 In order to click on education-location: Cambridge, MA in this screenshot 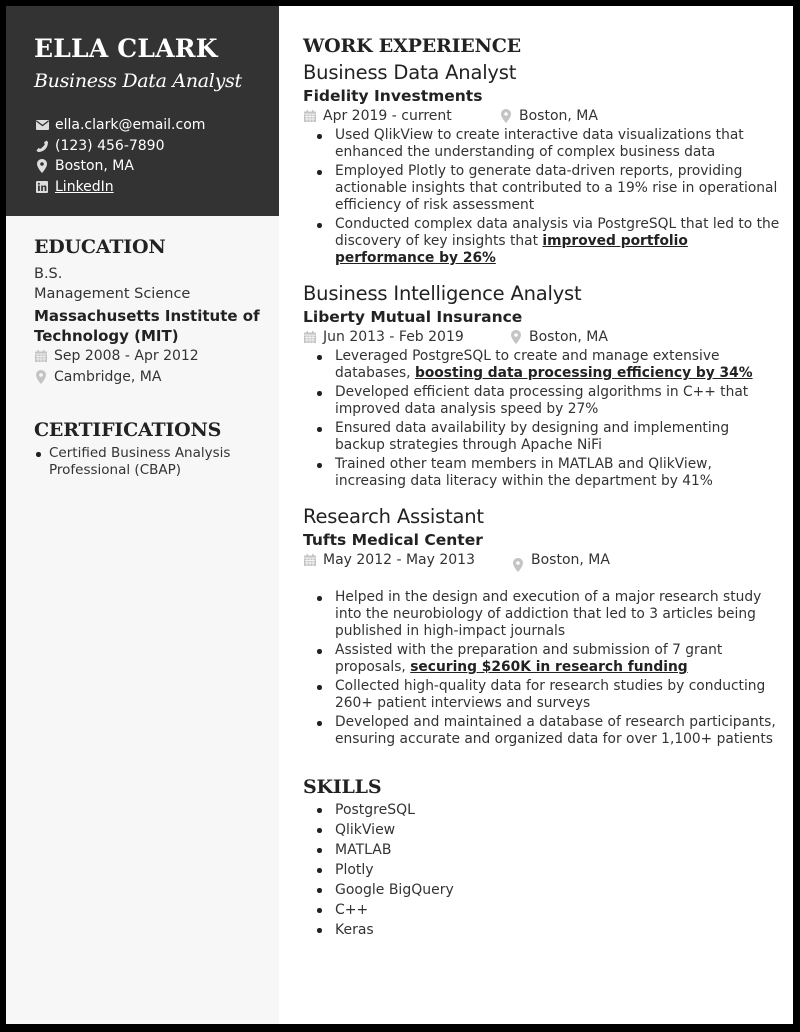, I will do `click(154, 377)`.